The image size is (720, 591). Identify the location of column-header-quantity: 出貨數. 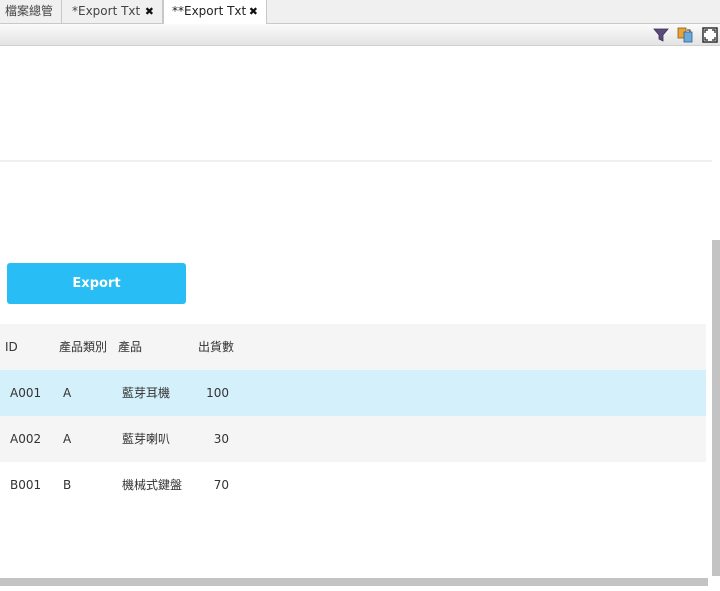
(216, 347).